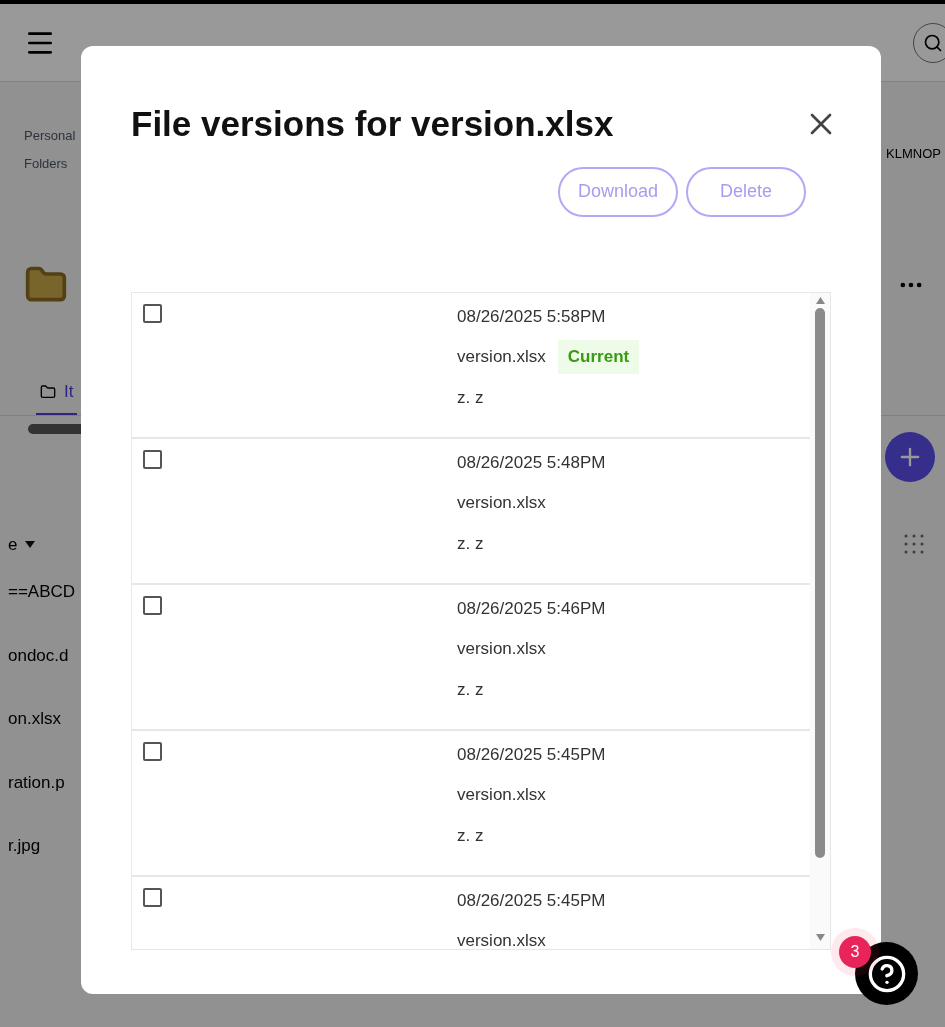 The width and height of the screenshot is (945, 1027). Describe the element at coordinates (532, 316) in the screenshot. I see `version-date: 08/26/2025 5:58PM` at that location.